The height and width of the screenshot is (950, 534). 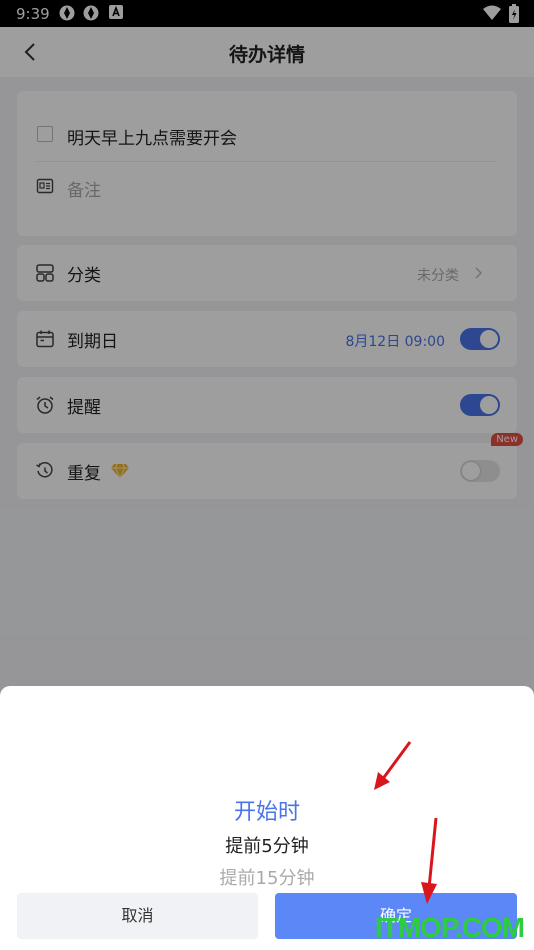 What do you see at coordinates (449, 927) in the screenshot?
I see `watermark: ITMOP.COM` at bounding box center [449, 927].